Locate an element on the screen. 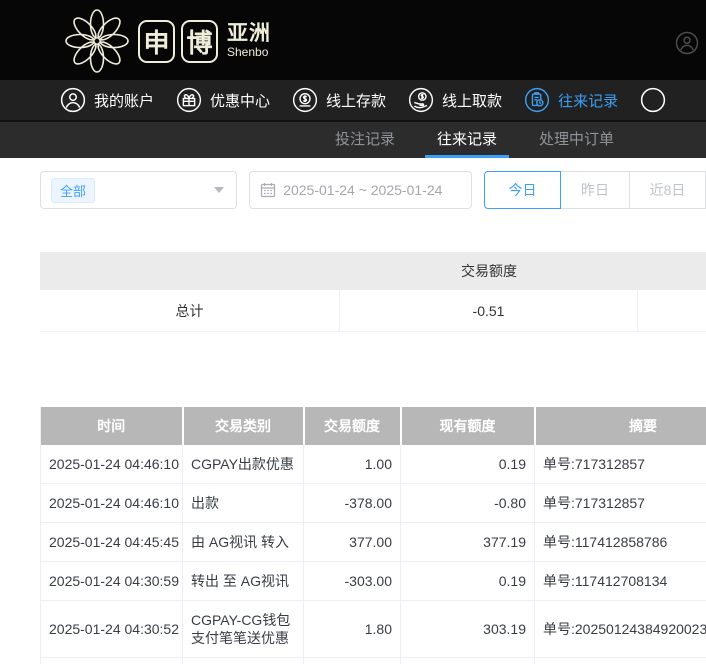  table-header-row: 时间 交易类别 交易额度 现有额度 摘要 is located at coordinates (373, 426).